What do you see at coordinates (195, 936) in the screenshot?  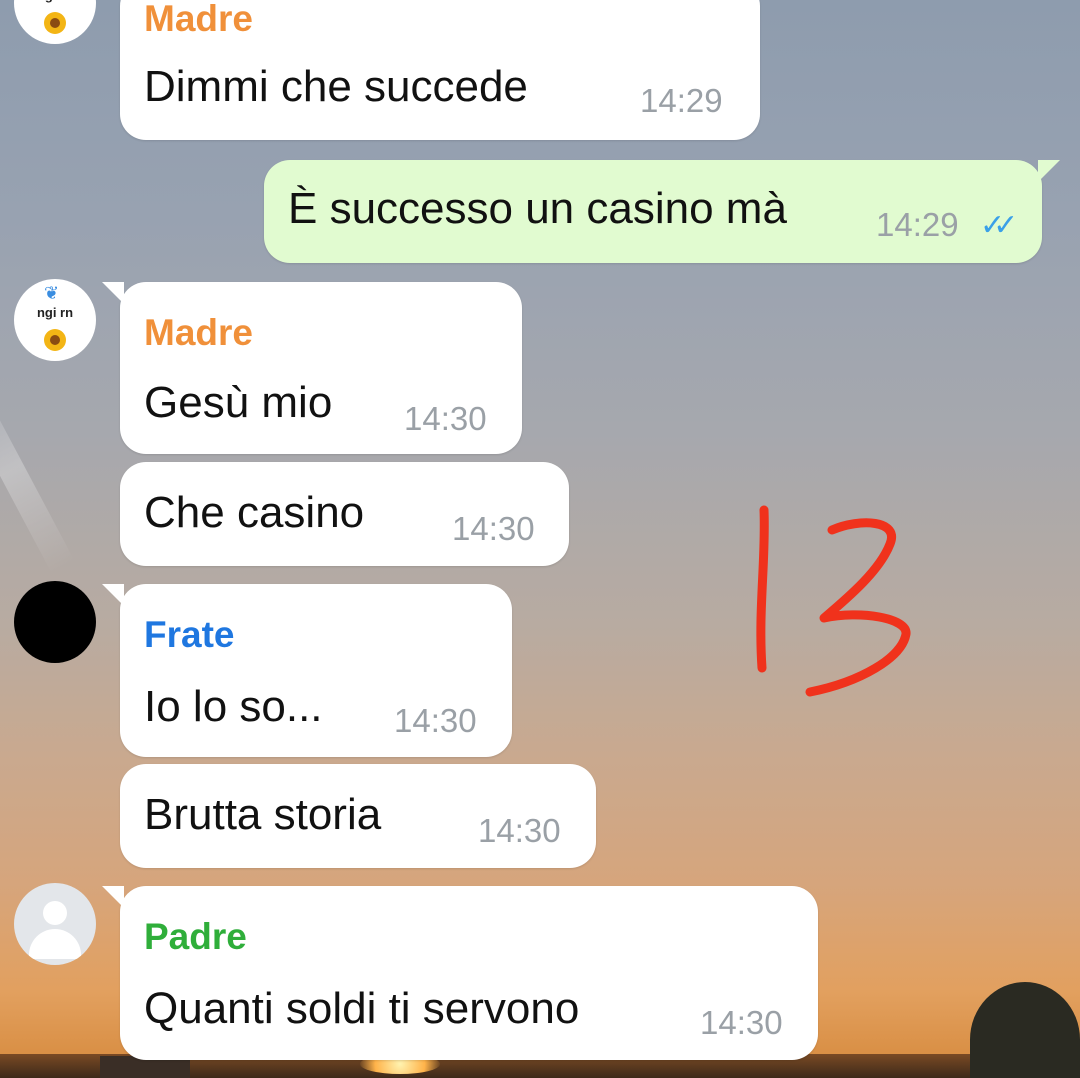 I see `sender-name: Padre` at bounding box center [195, 936].